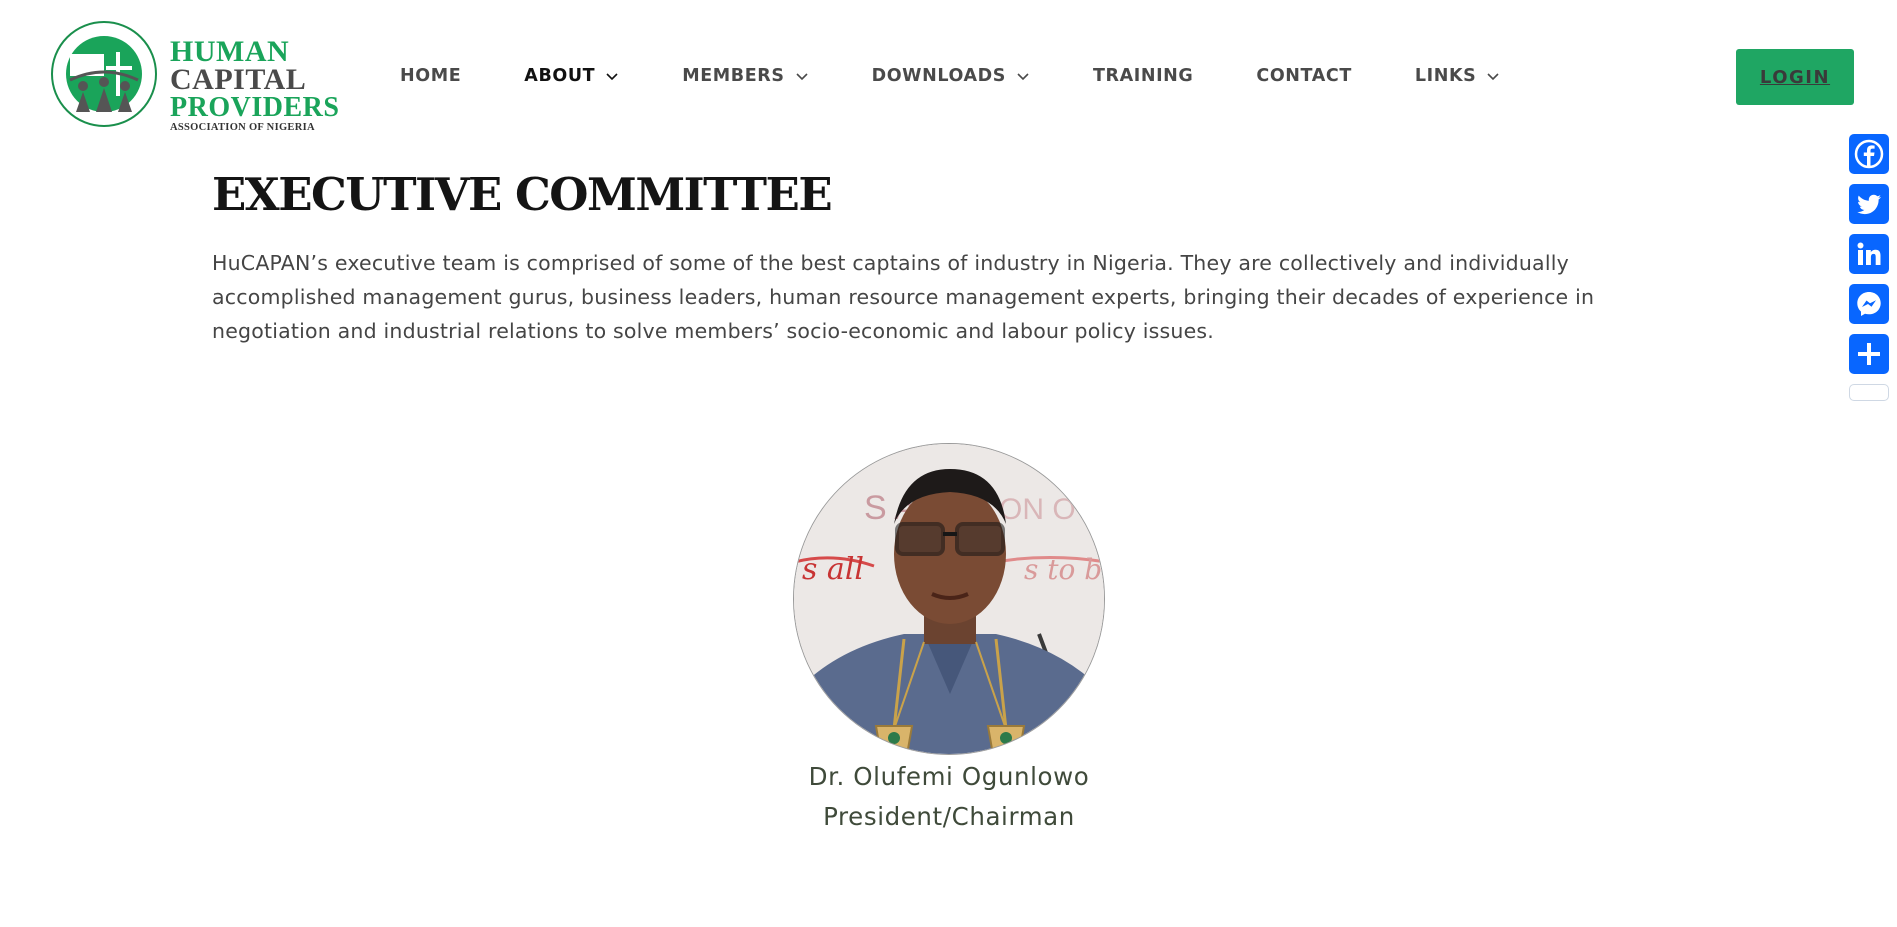 The image size is (1897, 927). I want to click on nav-item-training: TRAINING, so click(1143, 76).